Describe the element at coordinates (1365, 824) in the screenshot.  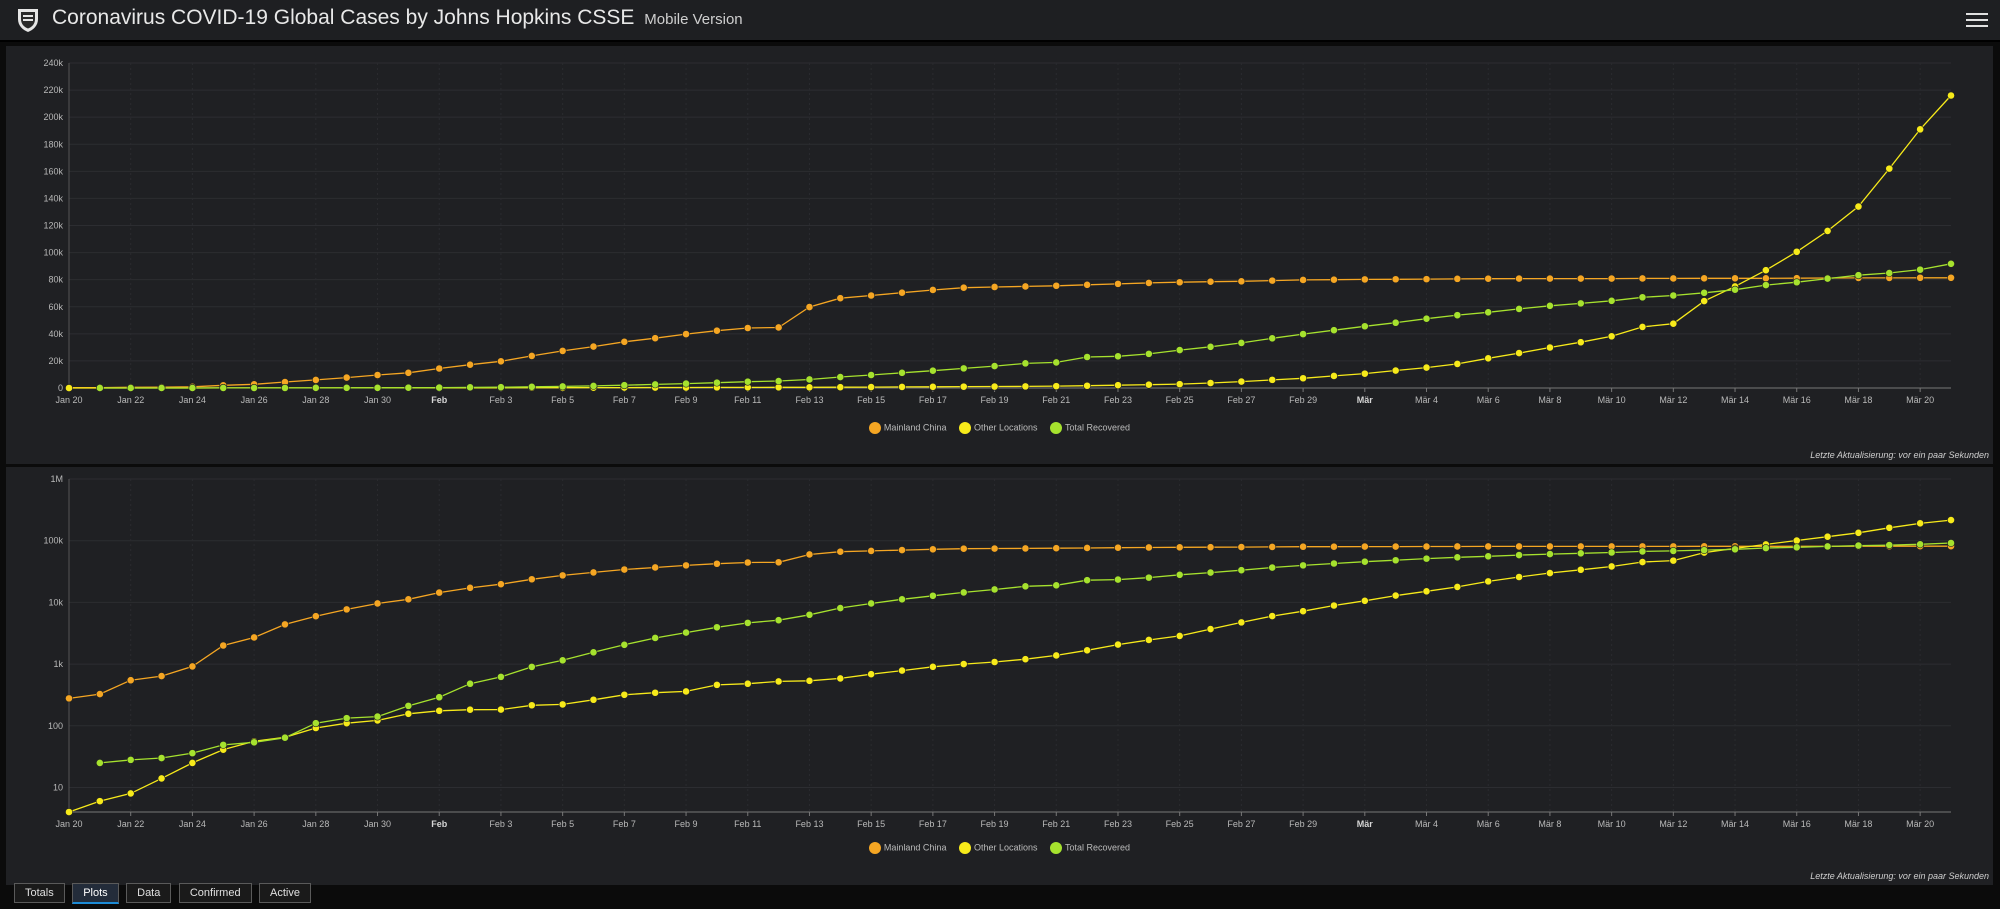
I see `x-tick-label: Mär` at that location.